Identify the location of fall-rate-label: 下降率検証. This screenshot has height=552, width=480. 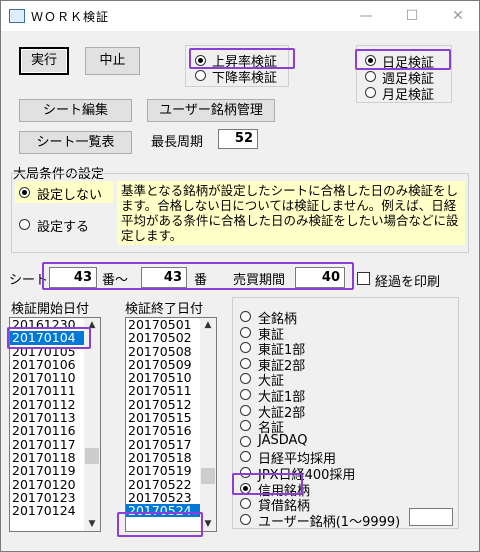
(245, 78).